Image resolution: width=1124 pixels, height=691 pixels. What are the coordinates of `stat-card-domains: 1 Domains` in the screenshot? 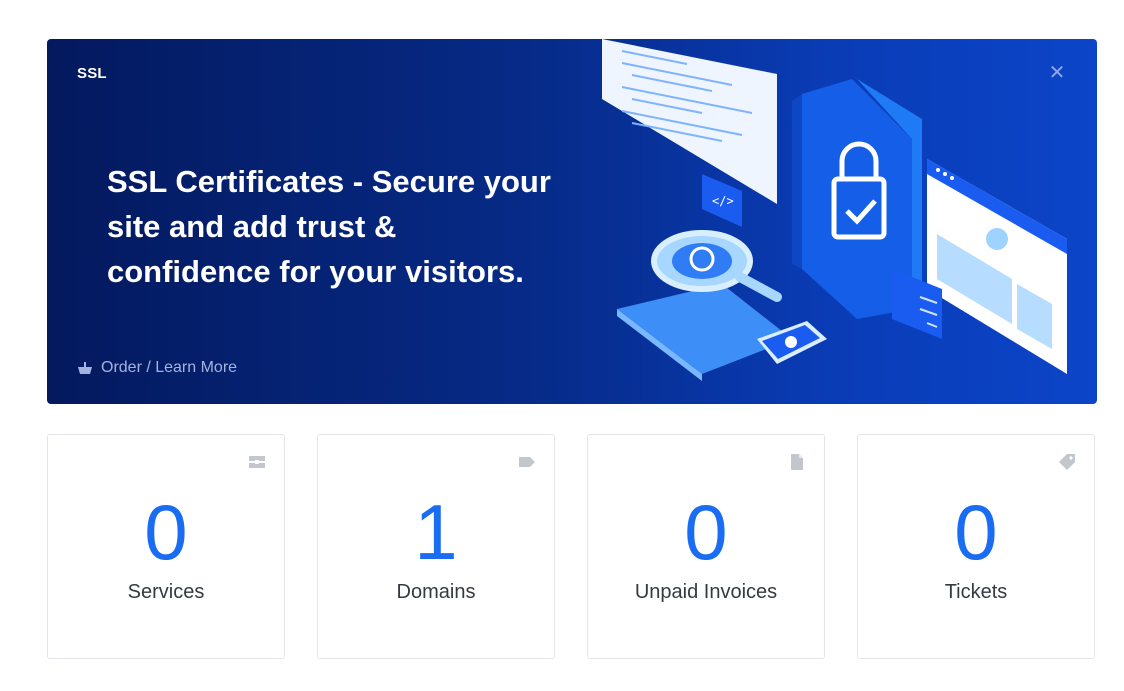 It's located at (436, 546).